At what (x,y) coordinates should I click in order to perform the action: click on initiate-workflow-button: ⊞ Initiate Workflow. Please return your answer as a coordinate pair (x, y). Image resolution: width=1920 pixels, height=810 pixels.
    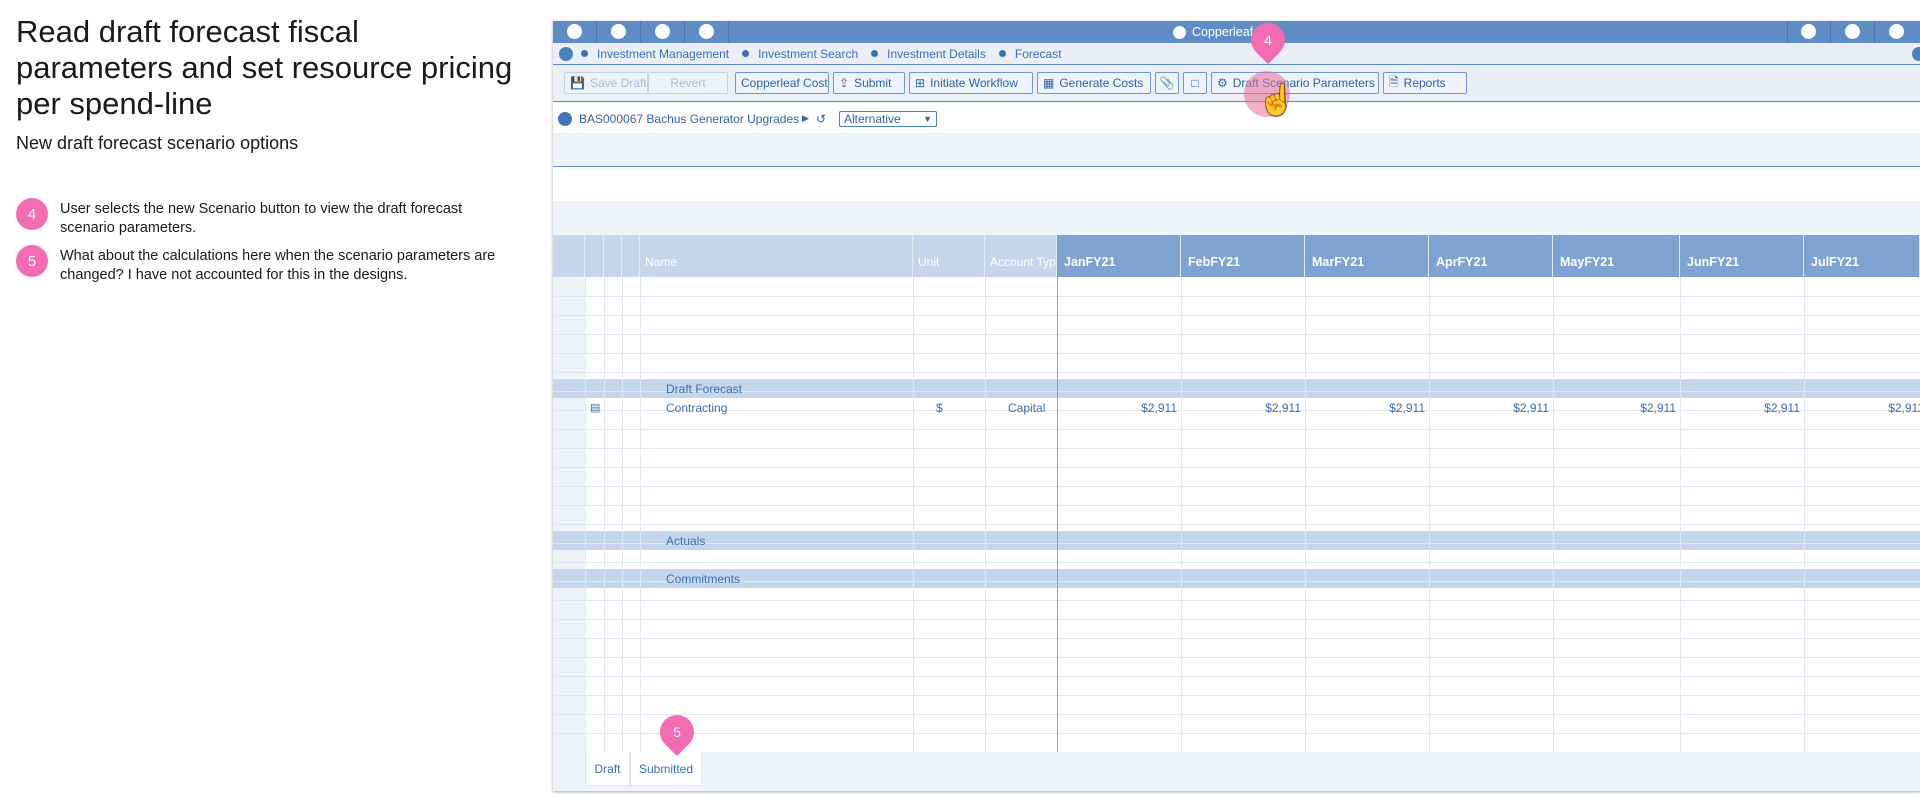
    Looking at the image, I should click on (971, 83).